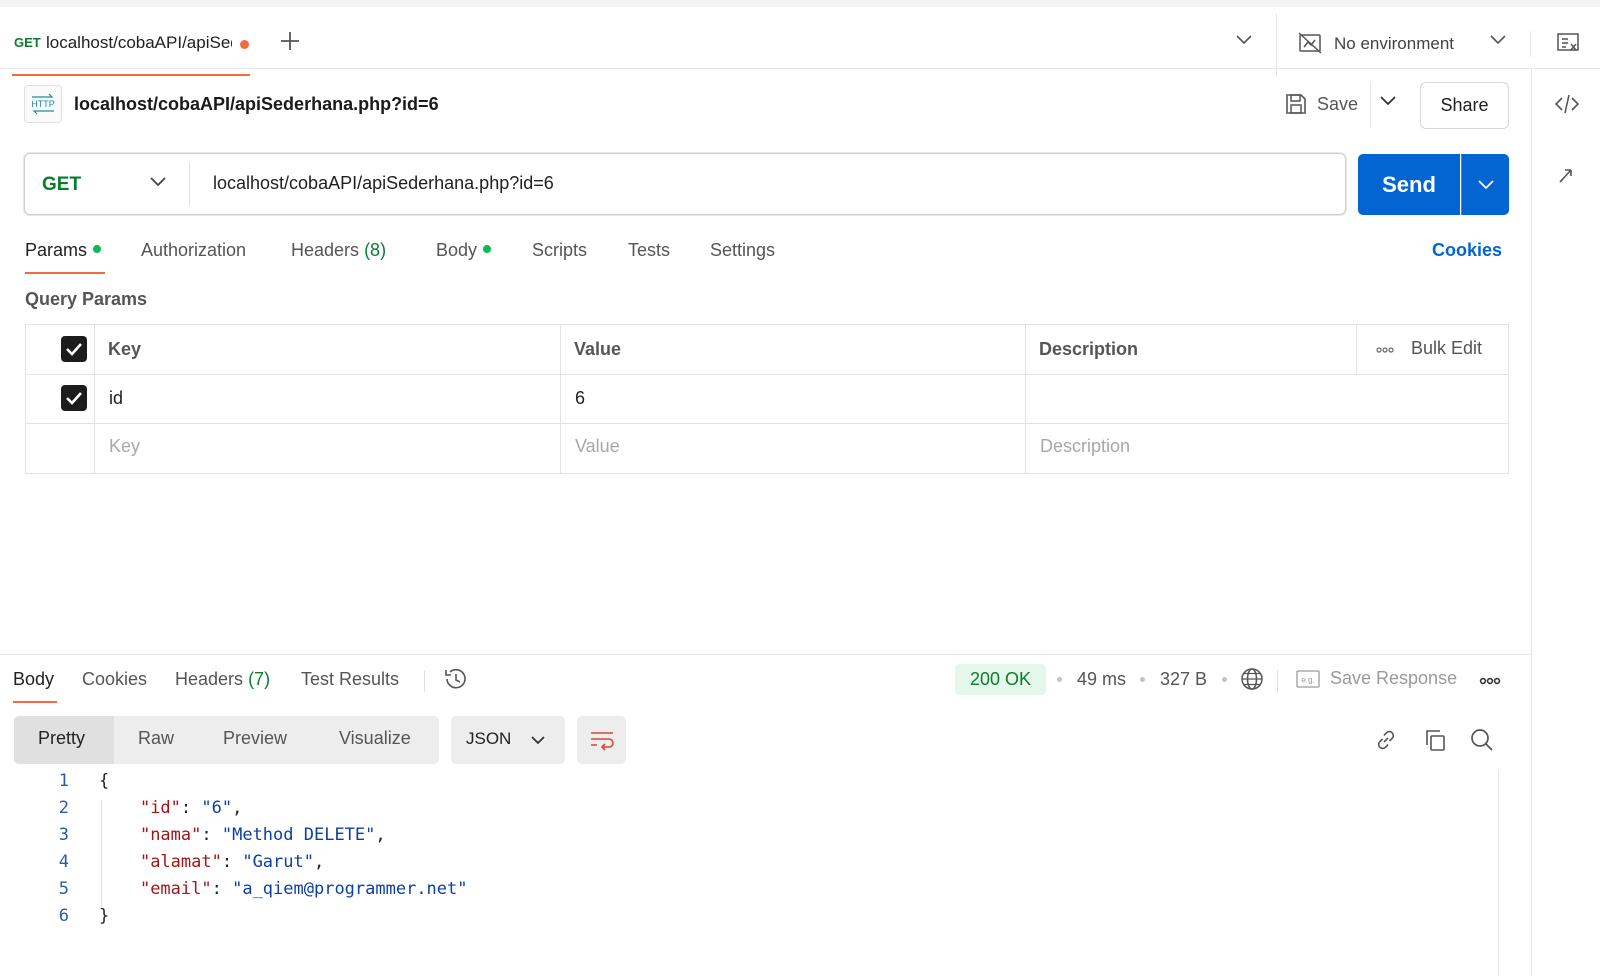 The height and width of the screenshot is (976, 1600). I want to click on send-options-dropdown, so click(1485, 184).